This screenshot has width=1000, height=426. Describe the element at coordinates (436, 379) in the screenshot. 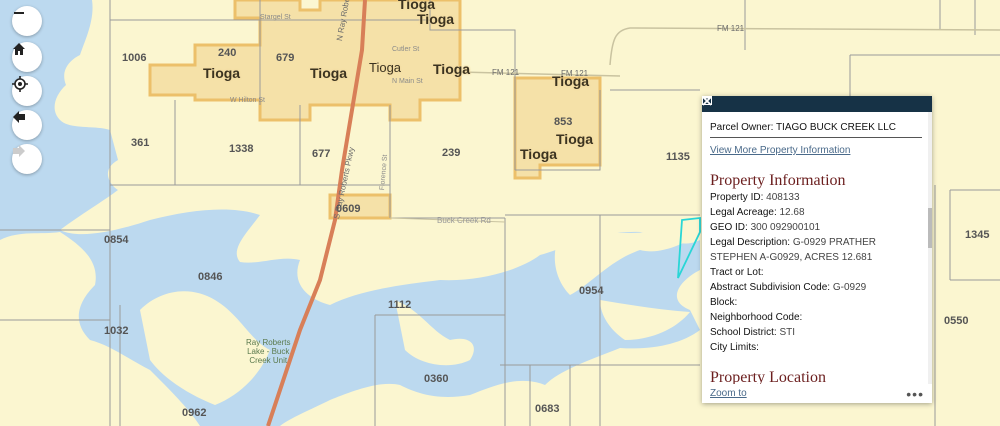

I see `parcel-label: 0360` at that location.